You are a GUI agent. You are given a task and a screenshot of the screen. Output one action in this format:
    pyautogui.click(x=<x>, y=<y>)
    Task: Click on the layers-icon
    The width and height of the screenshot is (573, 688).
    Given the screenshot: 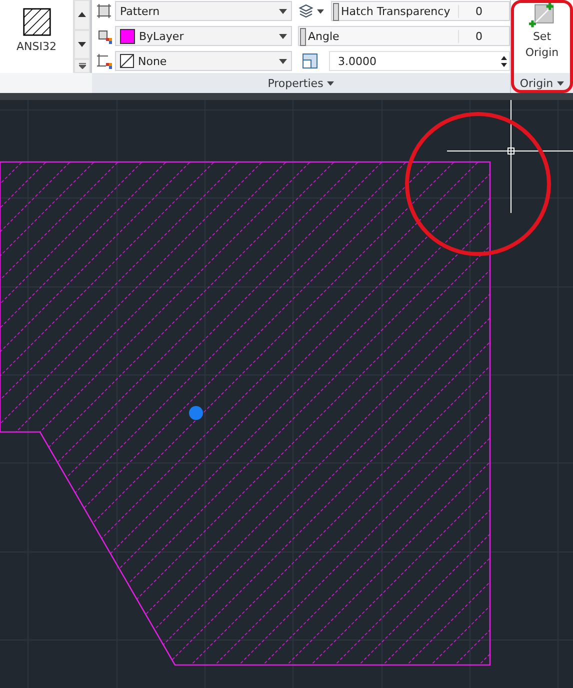 What is the action you would take?
    pyautogui.click(x=306, y=11)
    